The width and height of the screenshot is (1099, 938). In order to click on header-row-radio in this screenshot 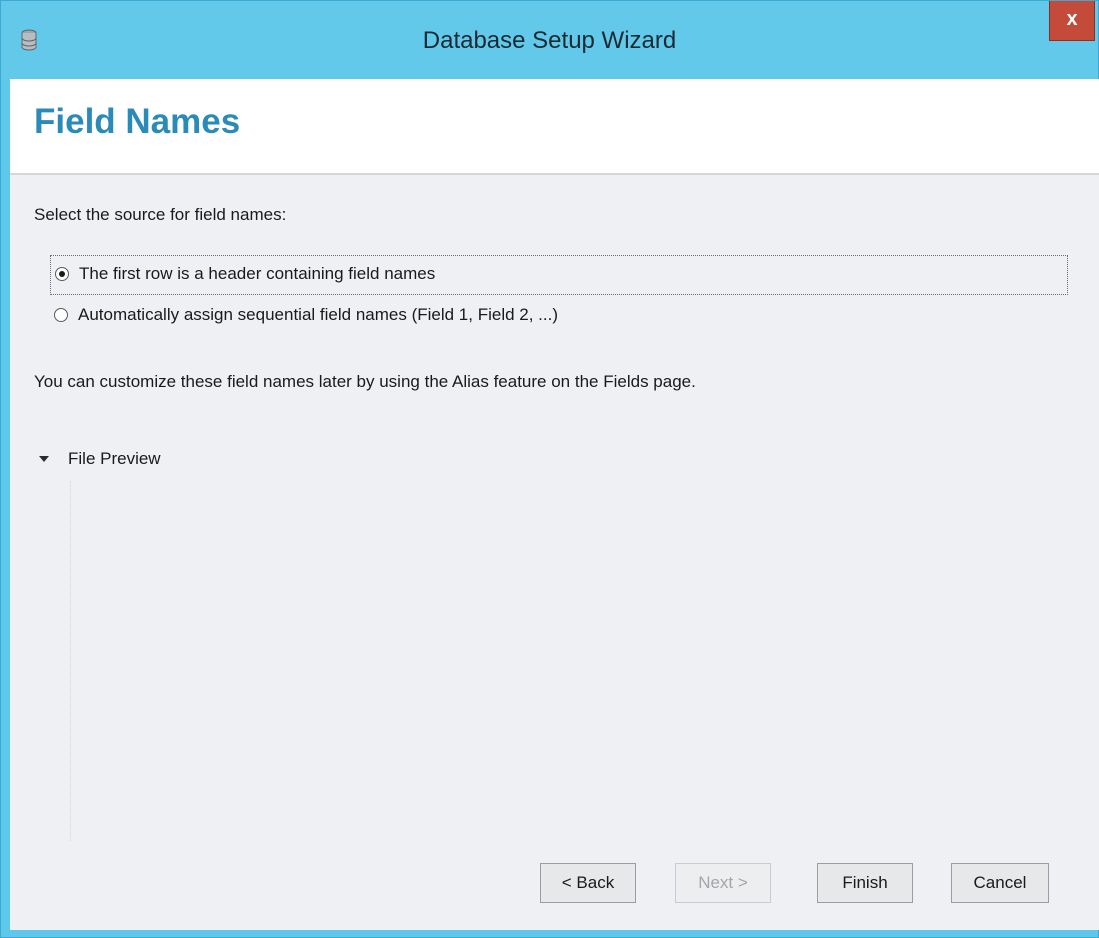, I will do `click(62, 274)`.